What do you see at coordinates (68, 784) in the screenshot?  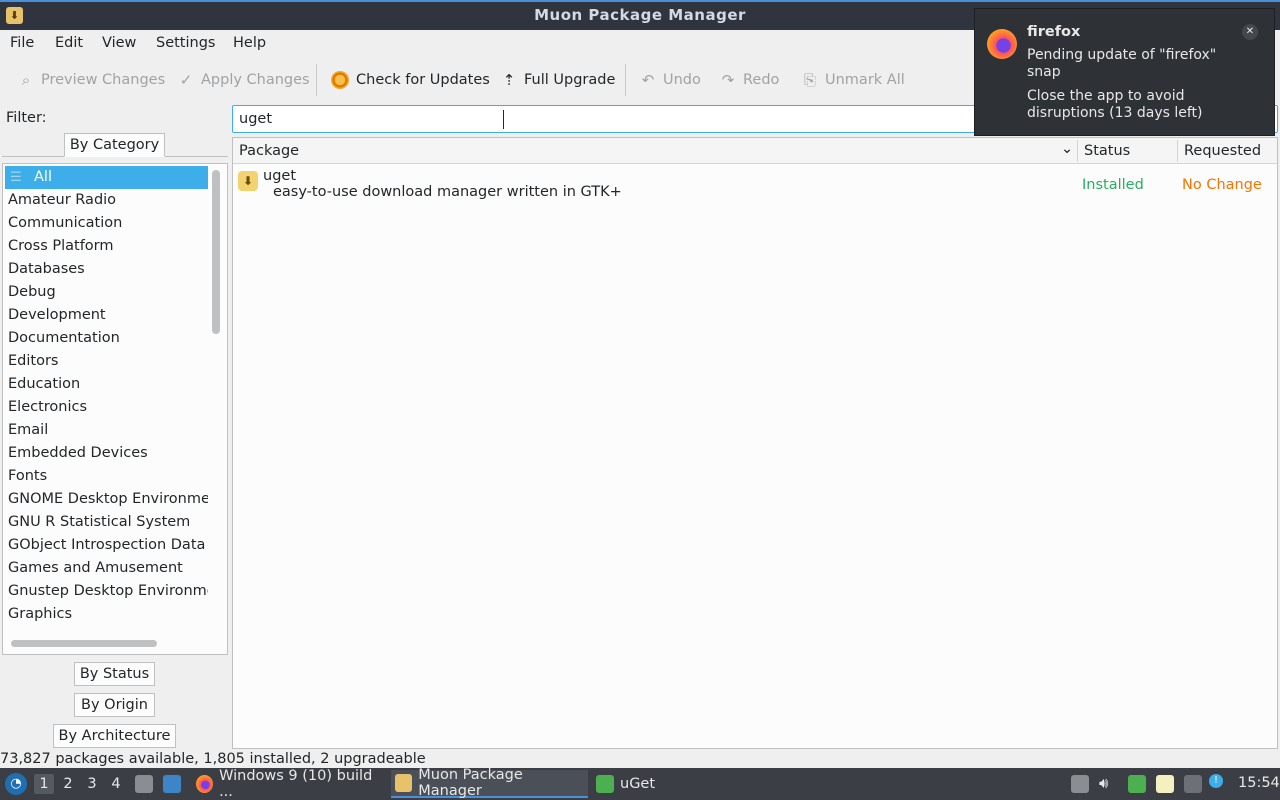 I see `workspace-2: 2` at bounding box center [68, 784].